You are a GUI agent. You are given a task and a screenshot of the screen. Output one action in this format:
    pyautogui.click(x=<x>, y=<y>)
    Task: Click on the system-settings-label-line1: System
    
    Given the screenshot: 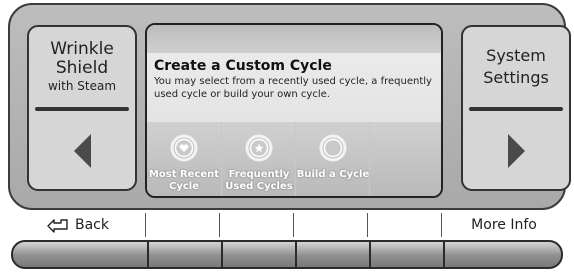 What is the action you would take?
    pyautogui.click(x=516, y=55)
    